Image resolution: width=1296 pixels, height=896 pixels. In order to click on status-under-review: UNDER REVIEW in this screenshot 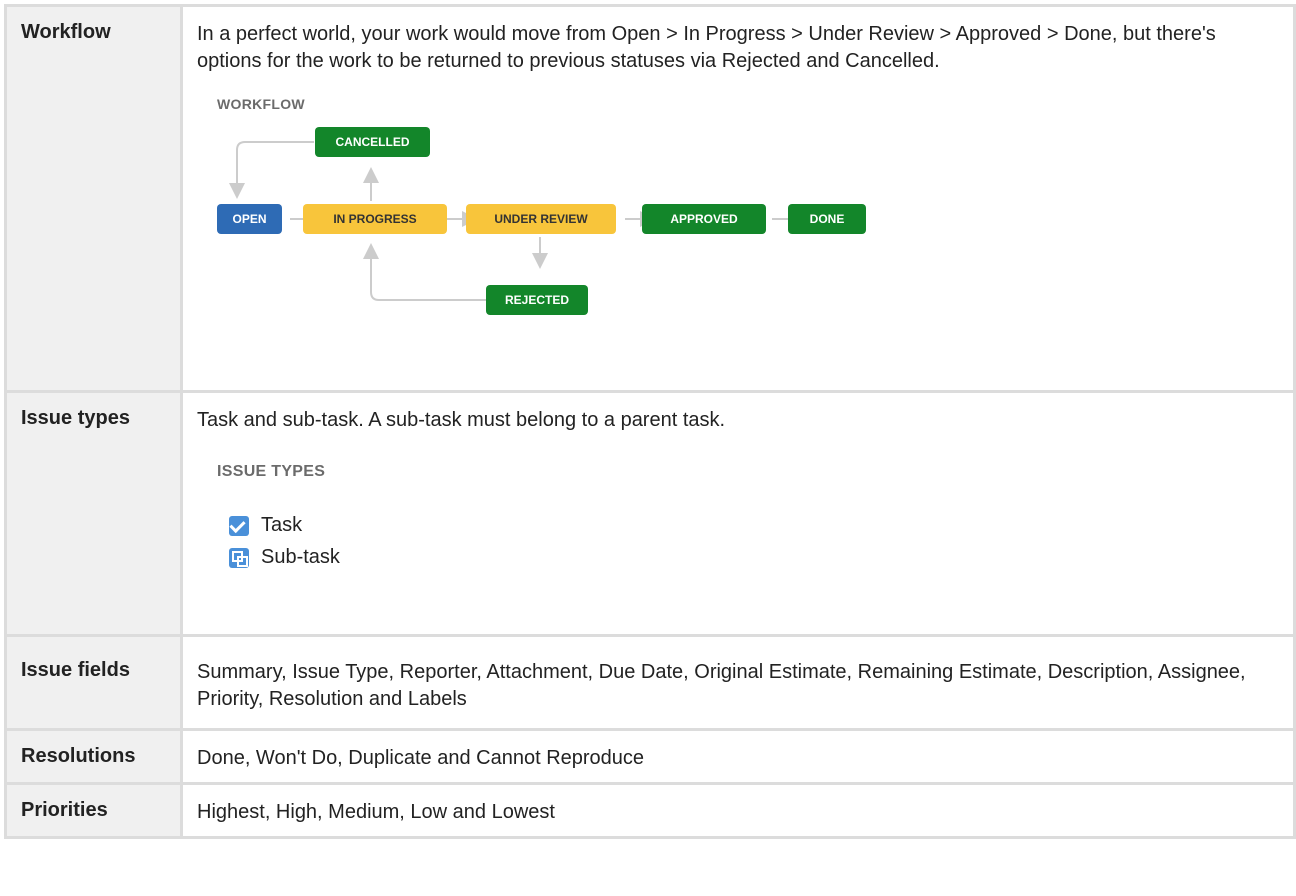, I will do `click(541, 219)`.